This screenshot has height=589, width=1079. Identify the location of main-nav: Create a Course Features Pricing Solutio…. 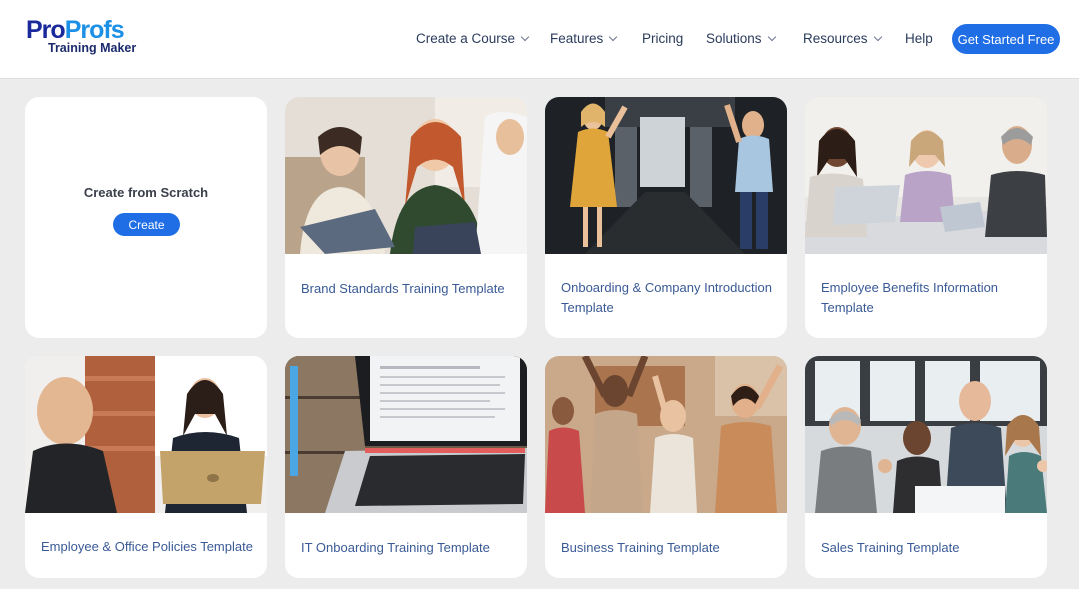
(539, 39).